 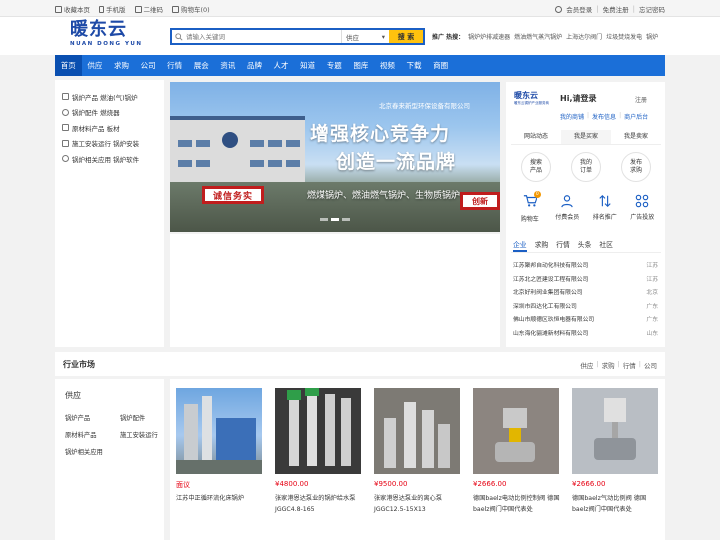 What do you see at coordinates (586, 167) in the screenshot?
I see `my-orders-button: 我的 订单` at bounding box center [586, 167].